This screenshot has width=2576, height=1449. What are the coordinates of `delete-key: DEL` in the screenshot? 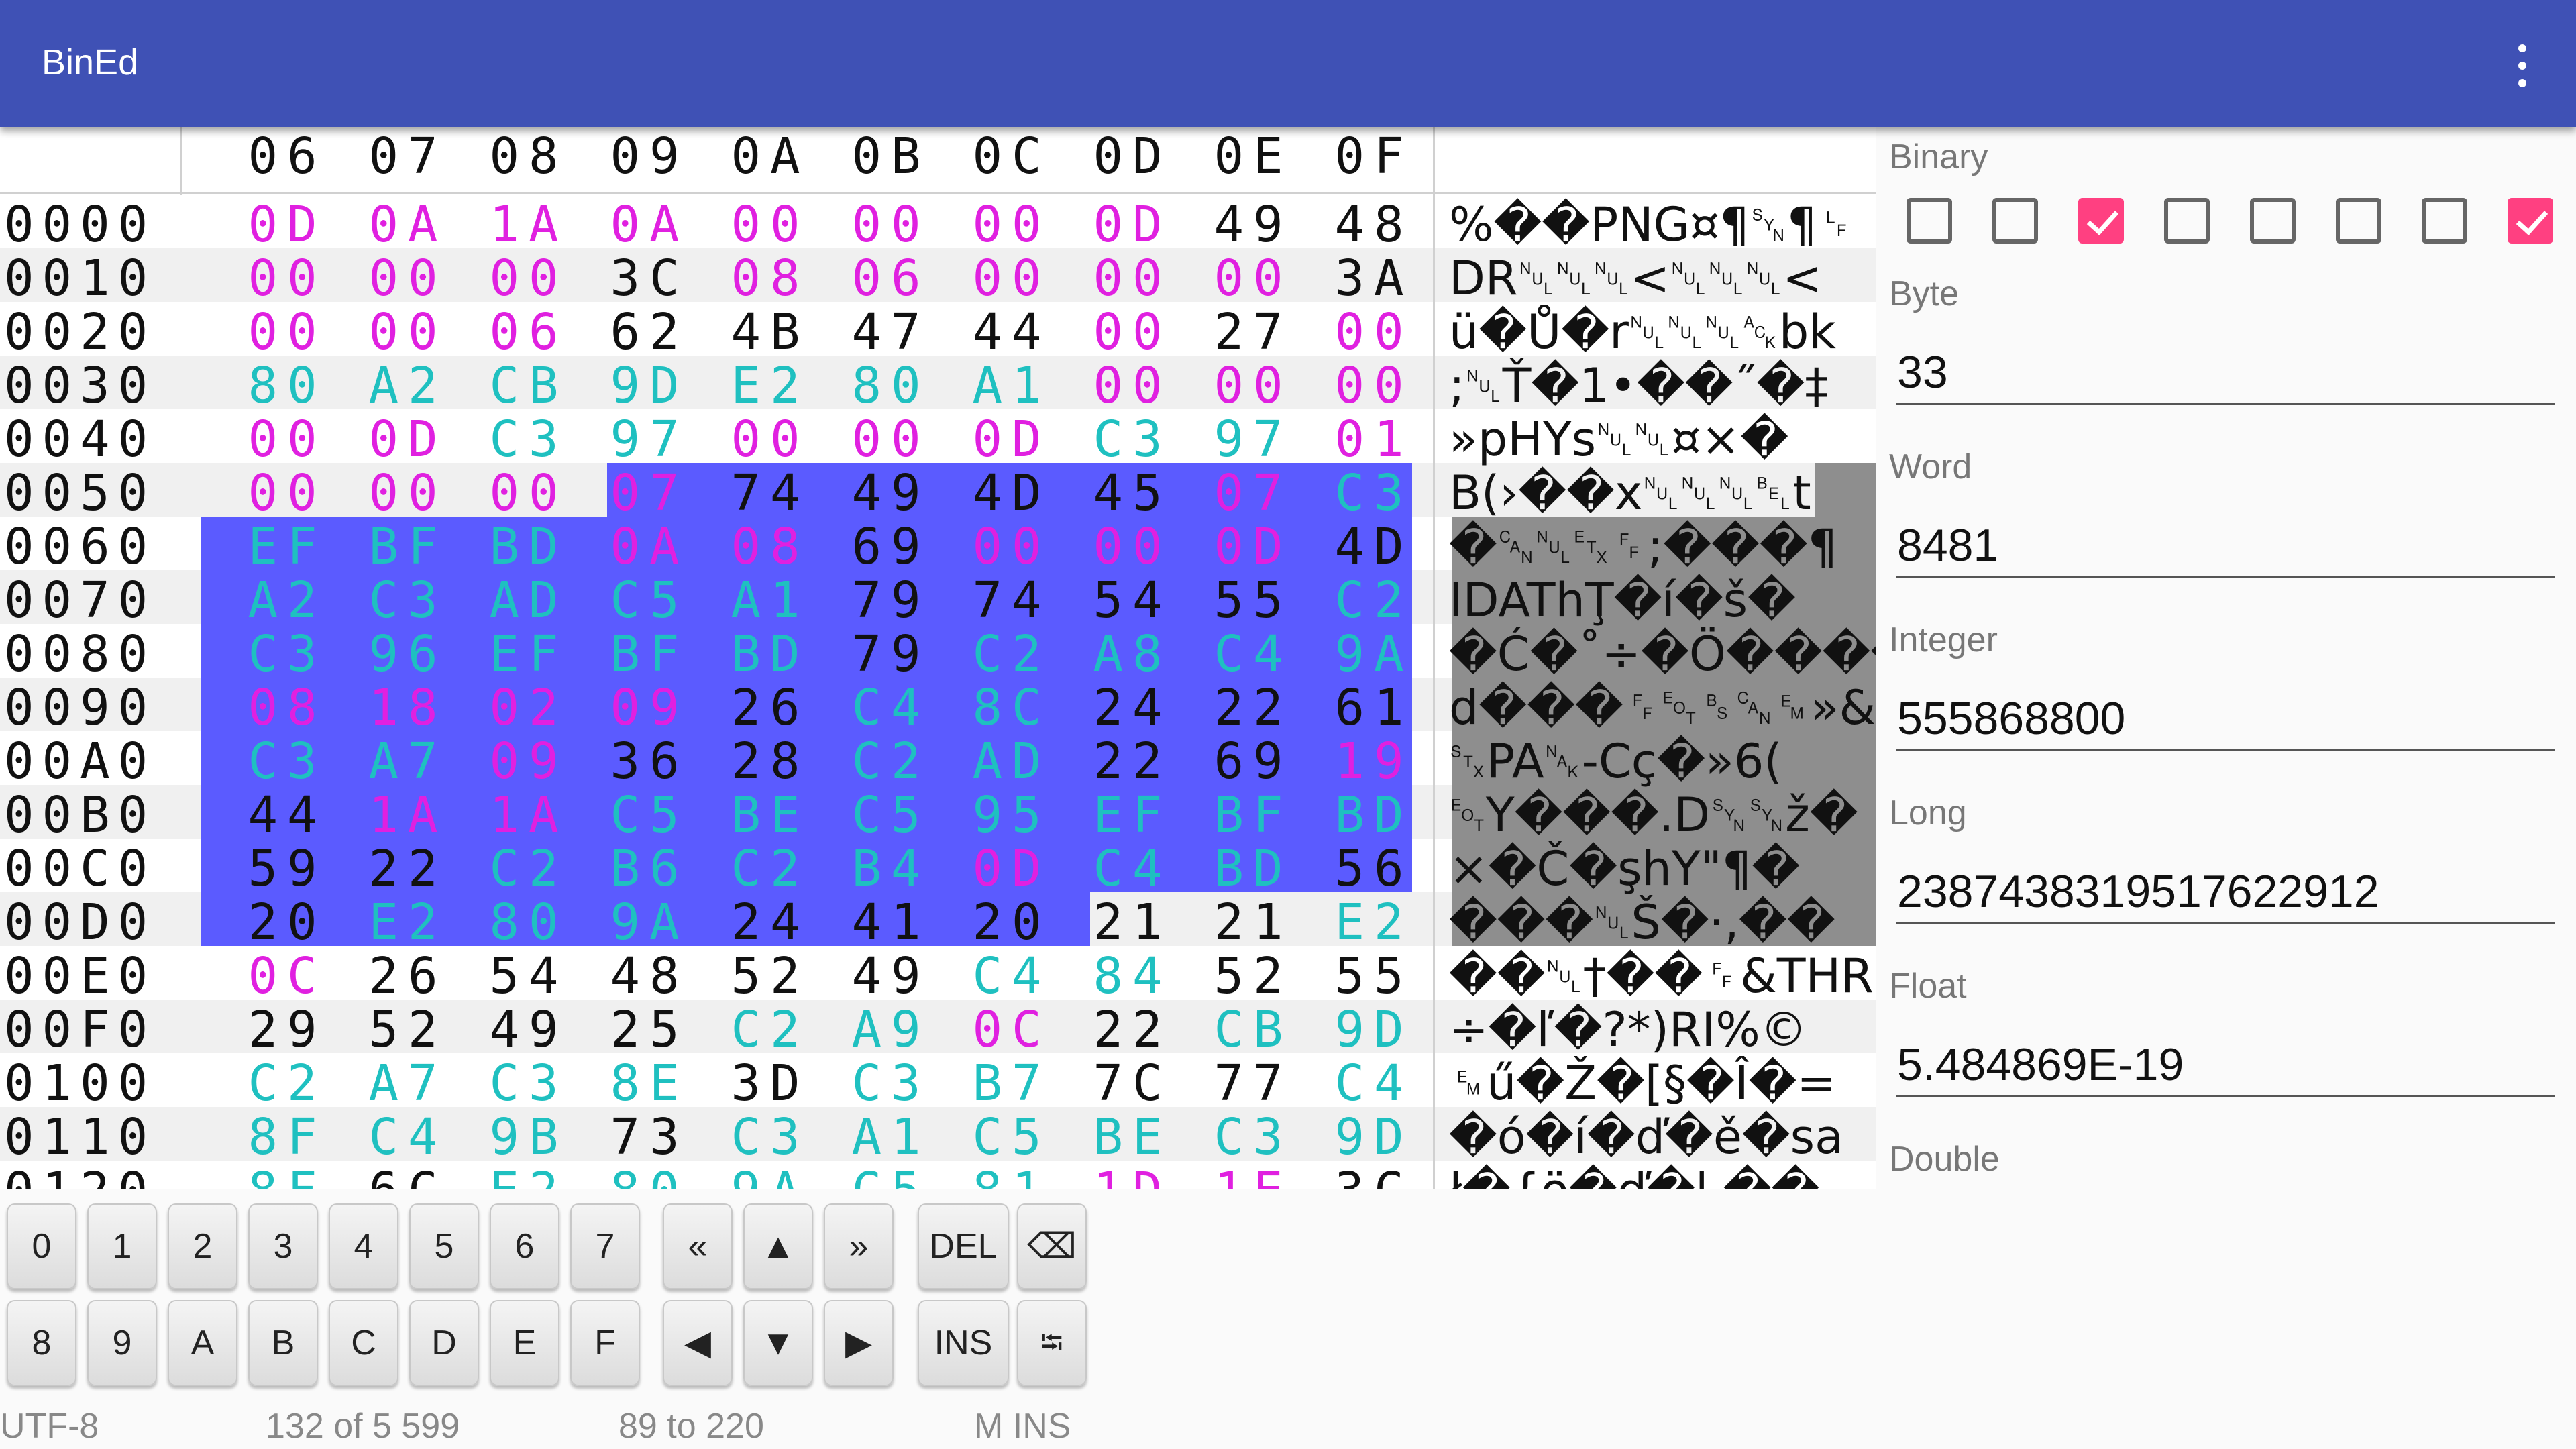 It's located at (963, 1246).